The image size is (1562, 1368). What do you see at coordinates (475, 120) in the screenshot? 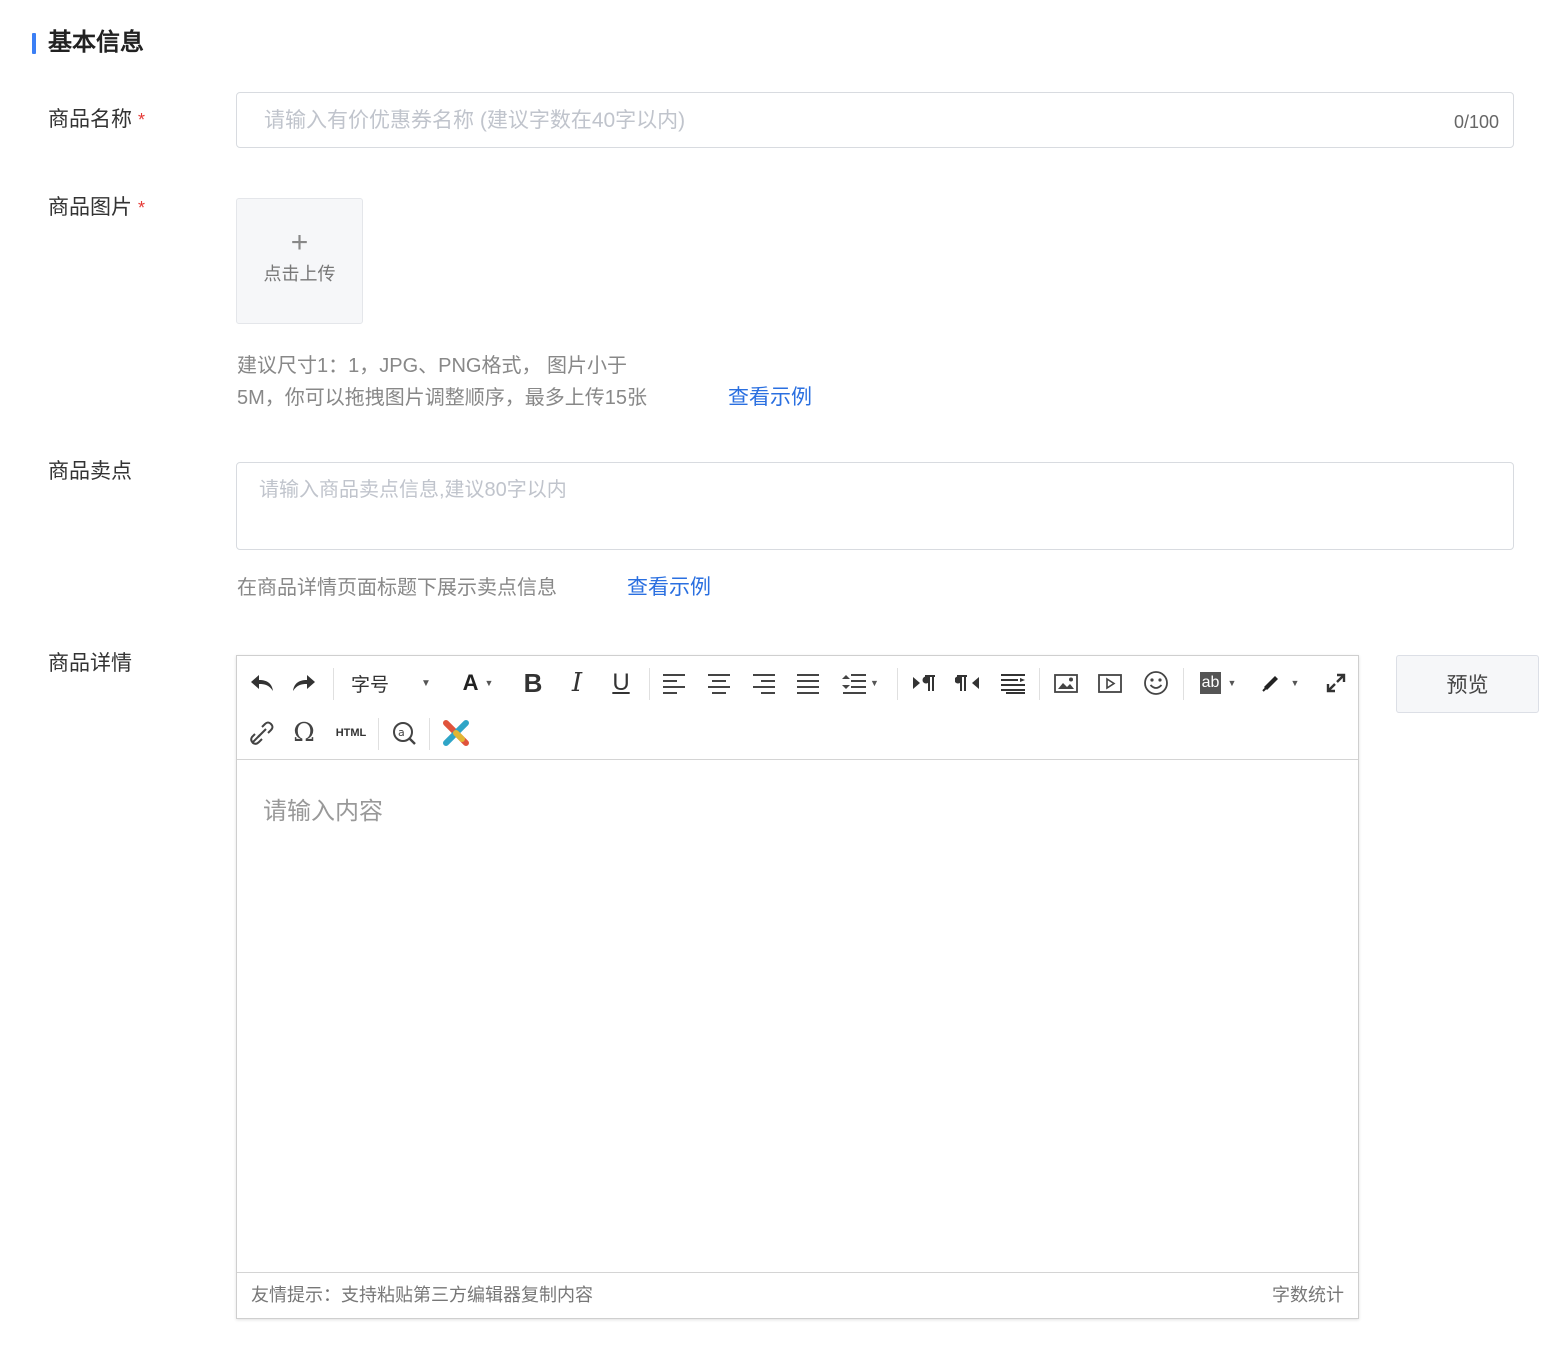
I see `product-name-placeholder: 请输入有价优惠券名称 (建议字数在40字以内)` at bounding box center [475, 120].